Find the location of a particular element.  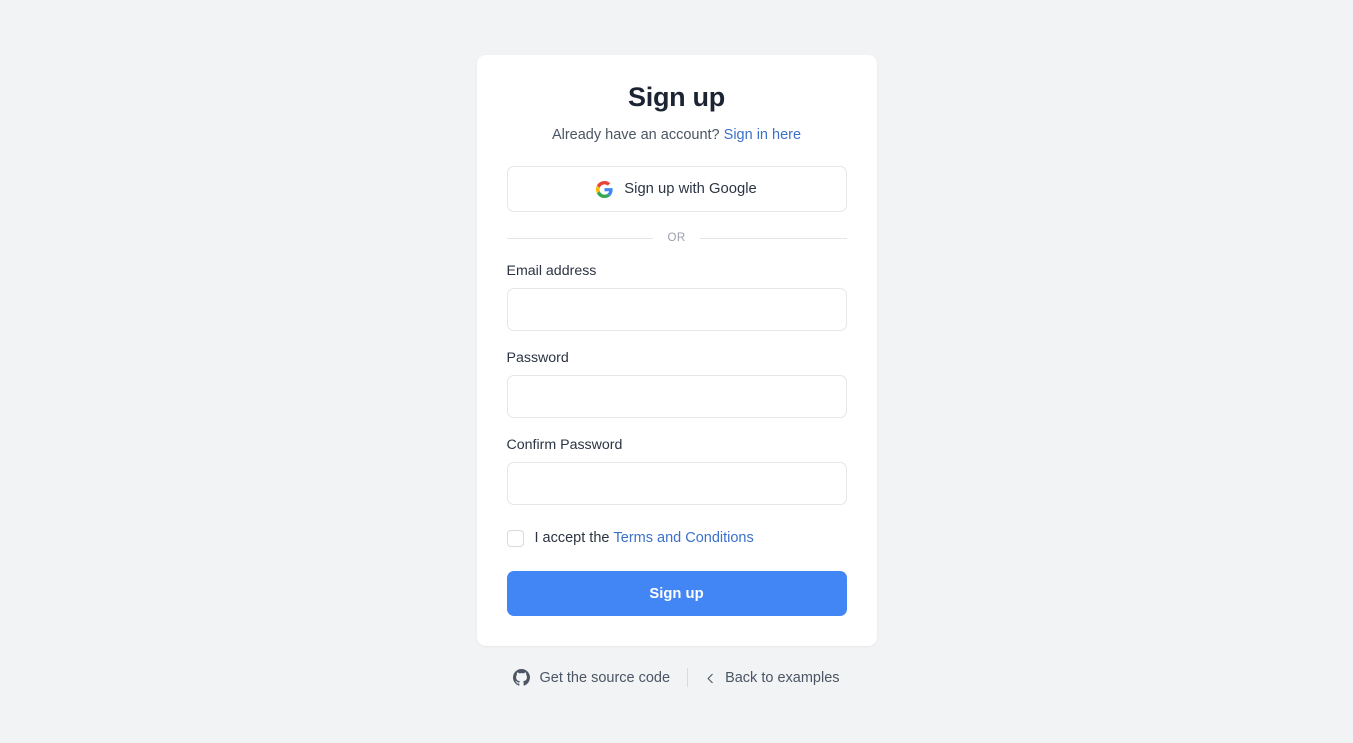

confirm-password-field-group: Confirm Password is located at coordinates (676, 471).